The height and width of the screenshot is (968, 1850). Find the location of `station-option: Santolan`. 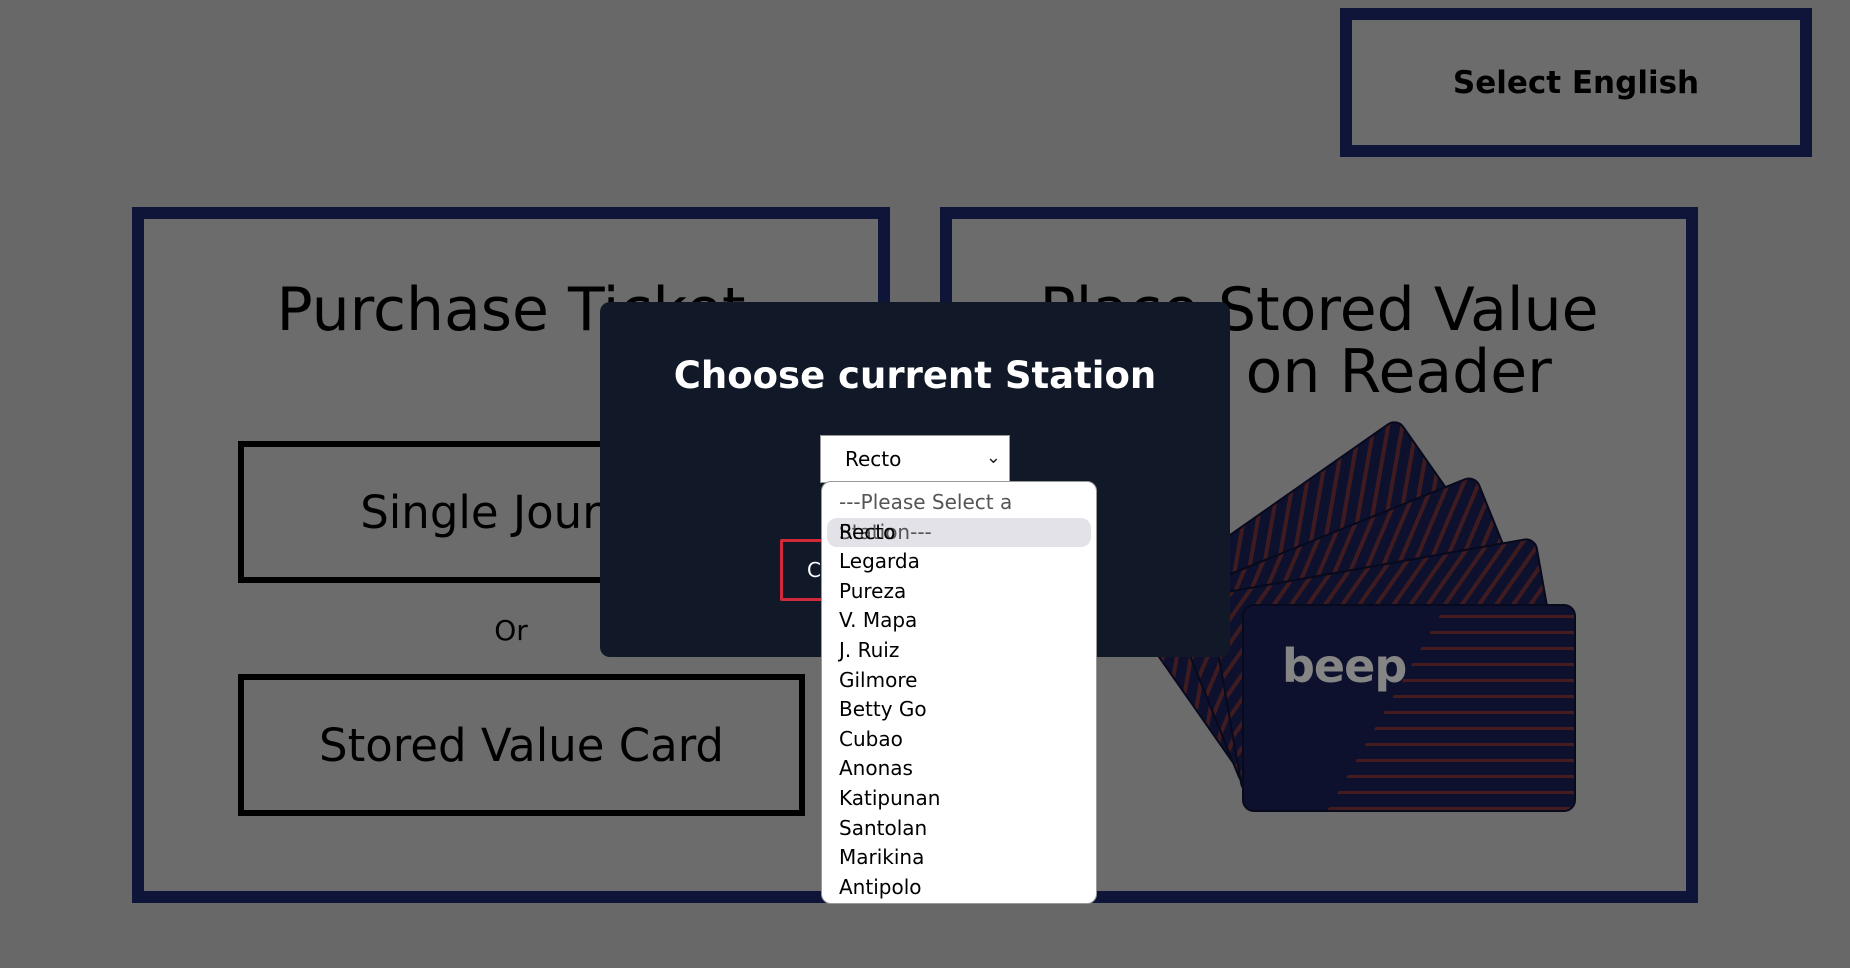

station-option: Santolan is located at coordinates (959, 829).